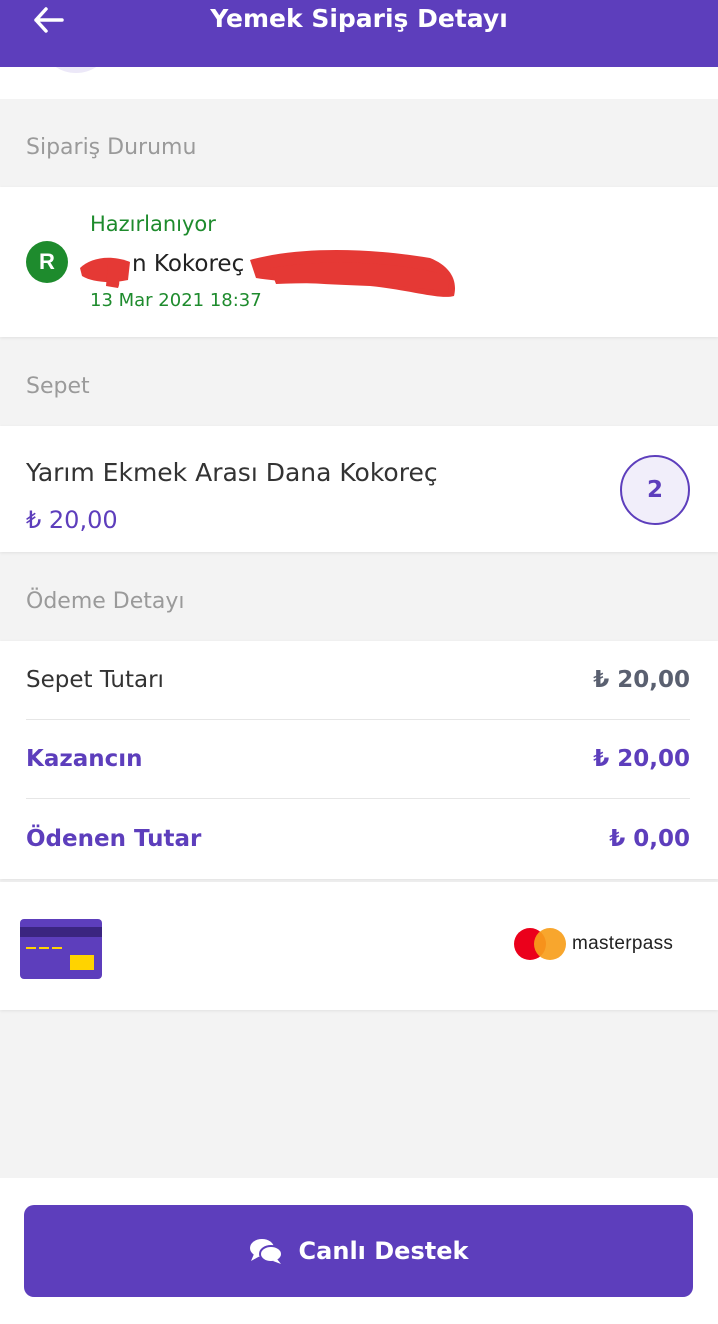  I want to click on page-title: Yemek Sipariş Detayı, so click(359, 18).